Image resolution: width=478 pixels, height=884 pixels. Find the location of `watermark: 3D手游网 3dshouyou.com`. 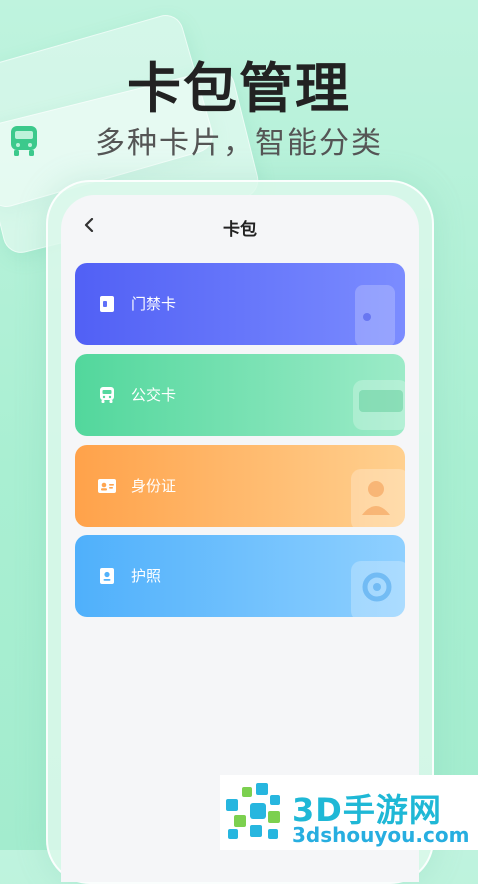

watermark: 3D手游网 3dshouyou.com is located at coordinates (349, 812).